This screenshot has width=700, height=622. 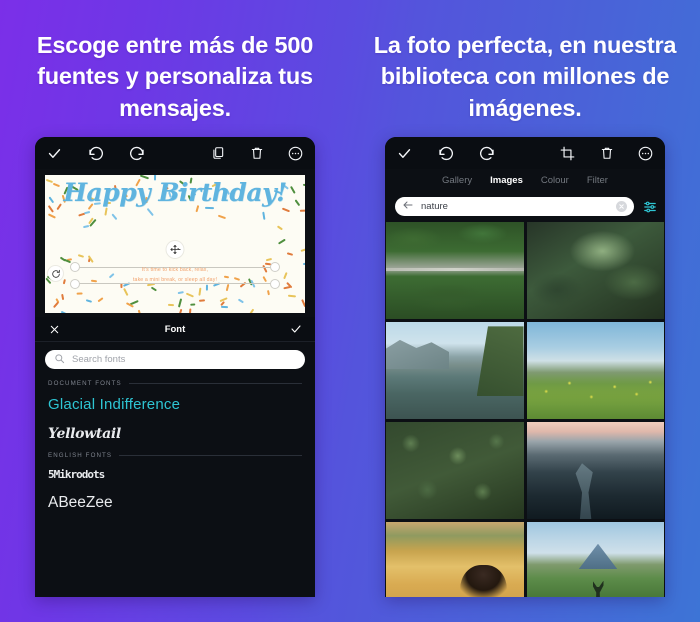 I want to click on photo-autumn-field, so click(x=455, y=560).